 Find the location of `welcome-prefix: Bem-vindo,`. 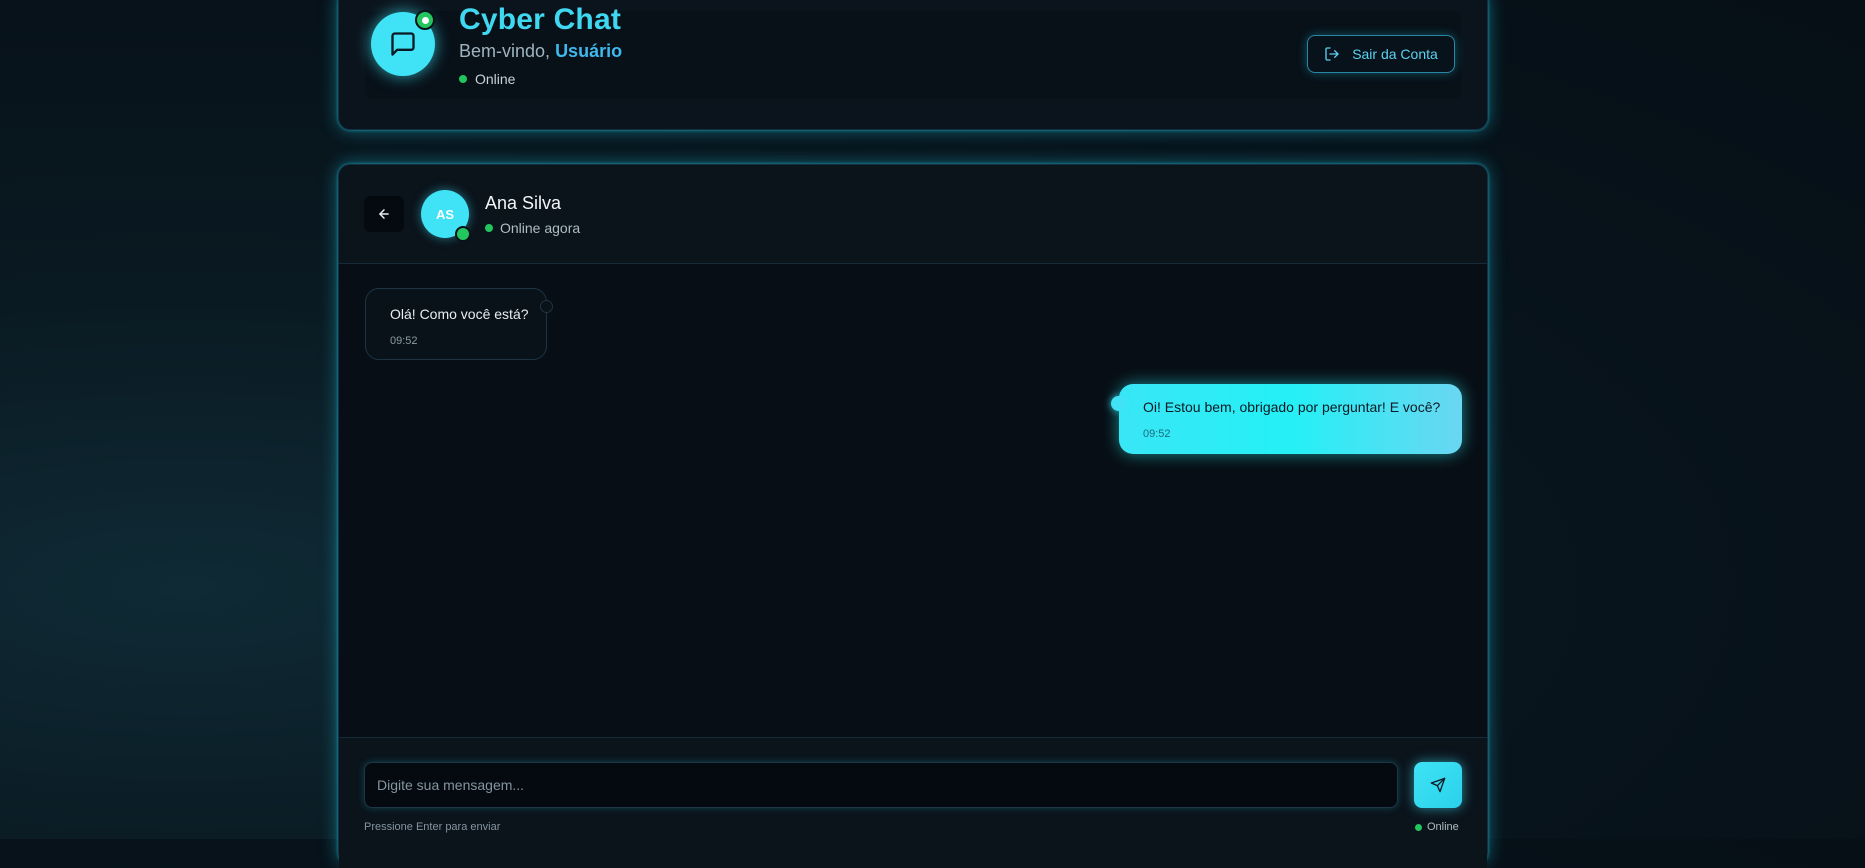

welcome-prefix: Bem-vindo, is located at coordinates (505, 51).